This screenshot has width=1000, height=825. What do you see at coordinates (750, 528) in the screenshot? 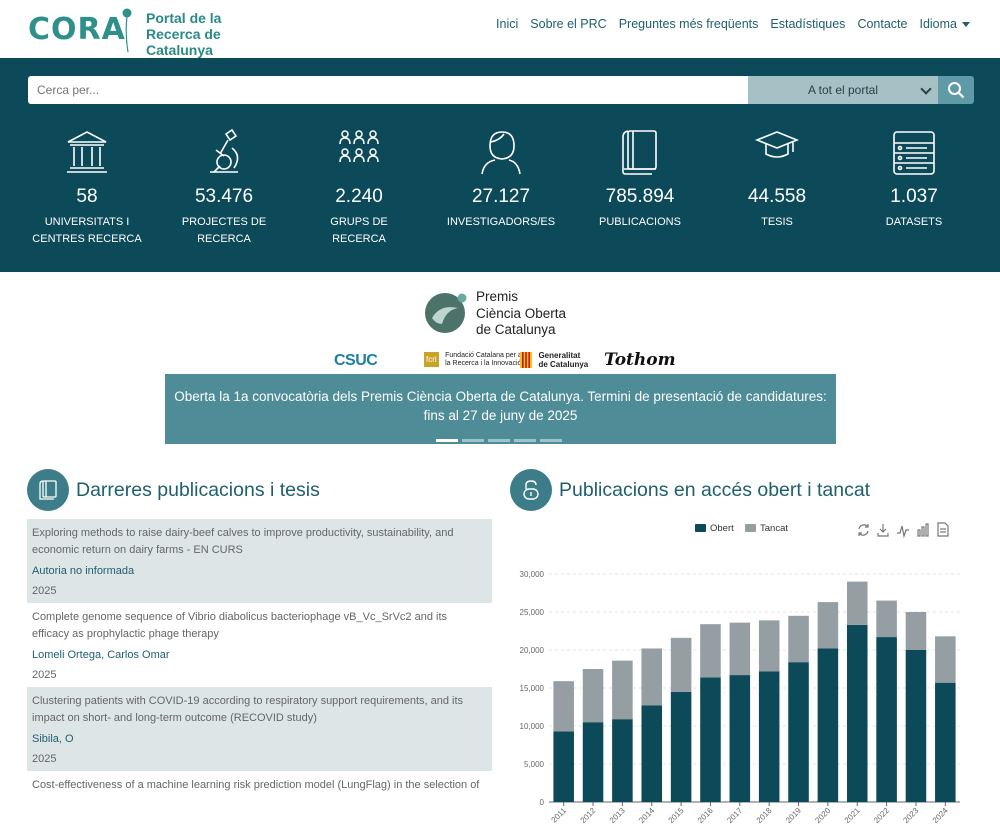
I see `legend-swatch-tancat` at bounding box center [750, 528].